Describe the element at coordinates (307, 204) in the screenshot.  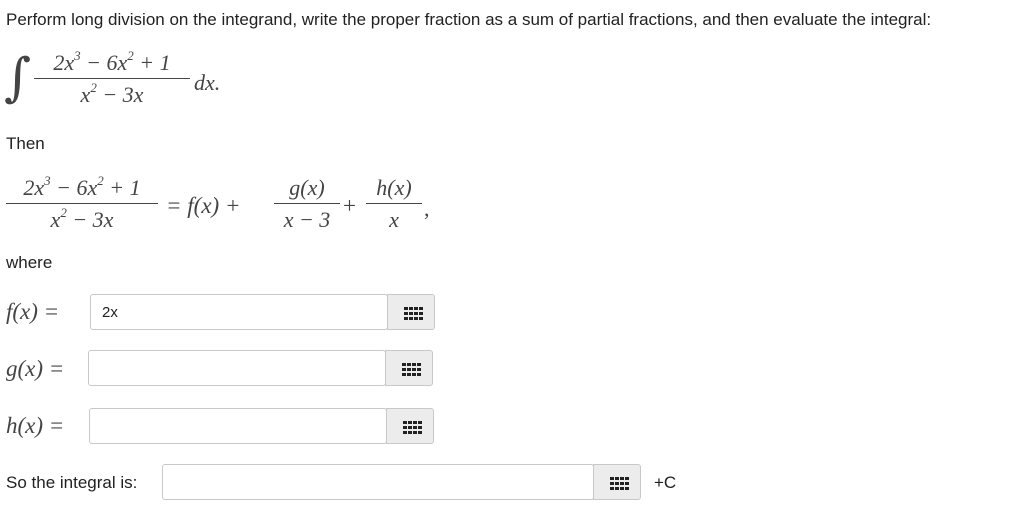
I see `g-fraction: g(x) x − 3` at that location.